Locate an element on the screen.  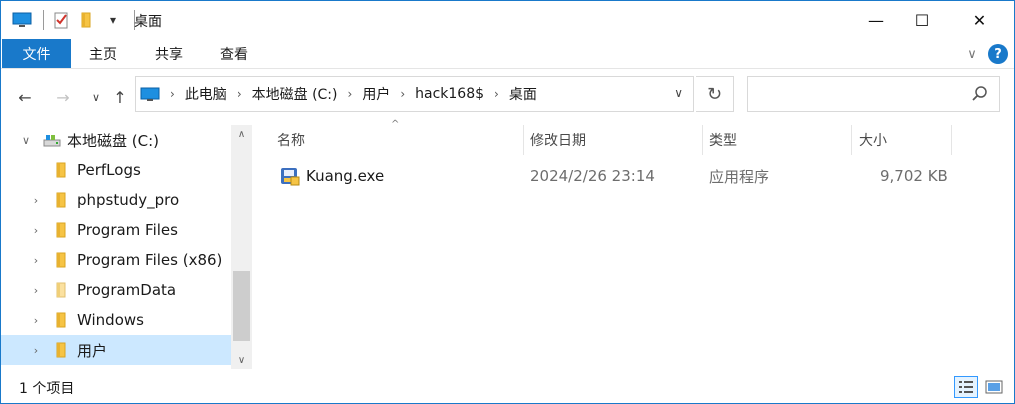
title-bar: ▾ 桌面 — ☐ ✕ is located at coordinates (507, 20).